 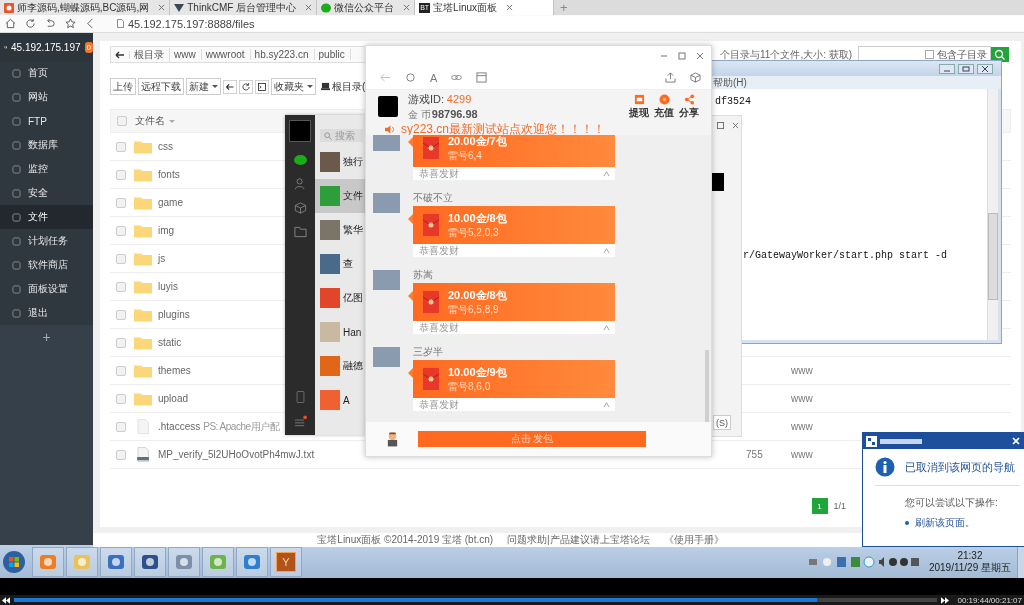 What do you see at coordinates (155, 121) in the screenshot?
I see `column-header: 文件名` at bounding box center [155, 121].